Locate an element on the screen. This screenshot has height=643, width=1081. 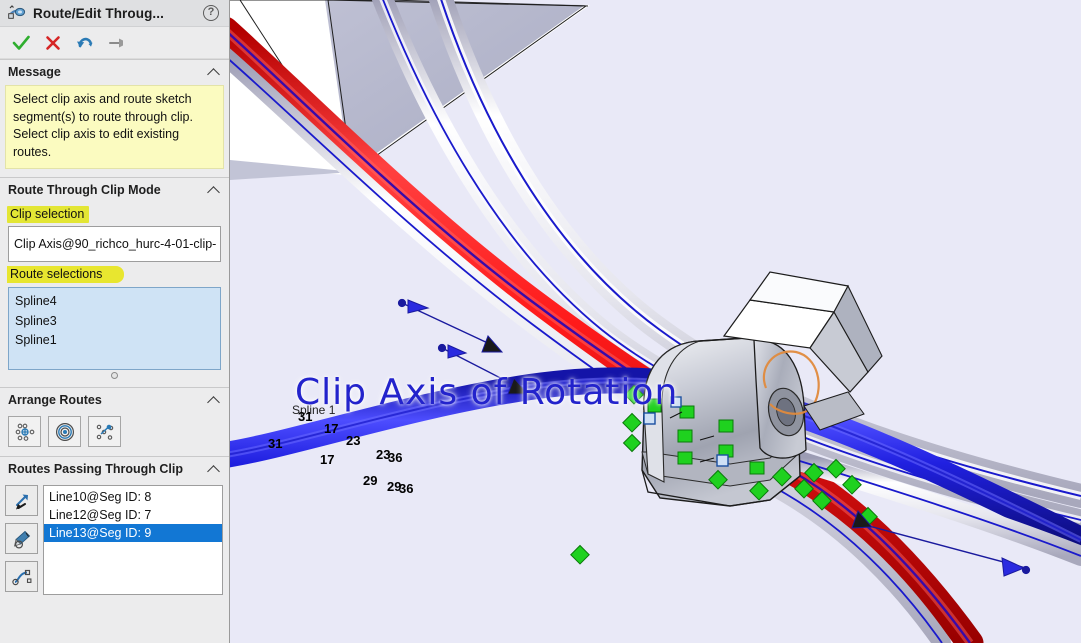
confirm-toolbar is located at coordinates (114, 43).